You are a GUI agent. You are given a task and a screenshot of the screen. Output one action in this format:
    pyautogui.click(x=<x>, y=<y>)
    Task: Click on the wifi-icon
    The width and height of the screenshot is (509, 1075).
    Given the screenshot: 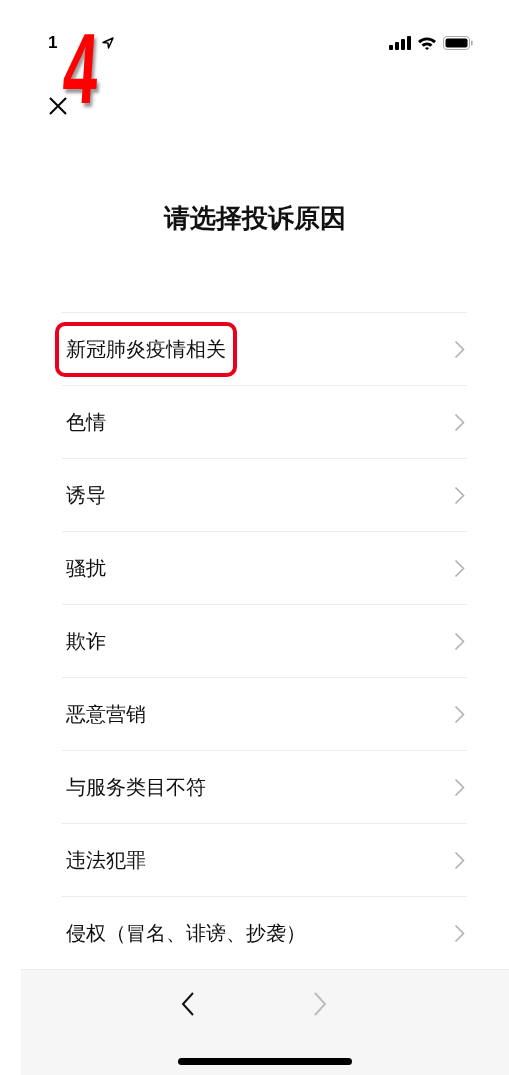 What is the action you would take?
    pyautogui.click(x=427, y=43)
    